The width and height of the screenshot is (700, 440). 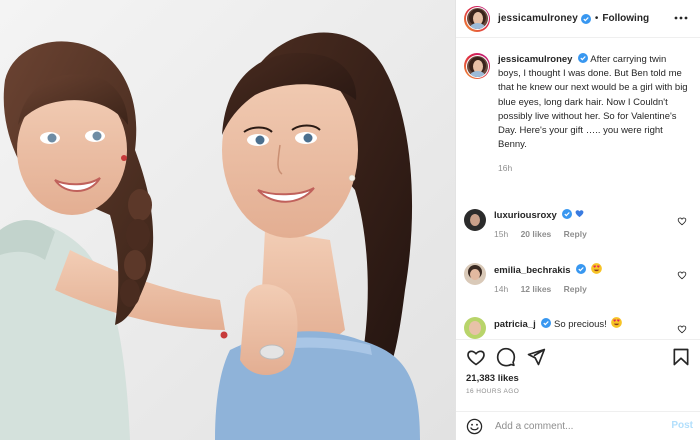 What do you see at coordinates (532, 270) in the screenshot?
I see `comment-username: emilia_bechrakis` at bounding box center [532, 270].